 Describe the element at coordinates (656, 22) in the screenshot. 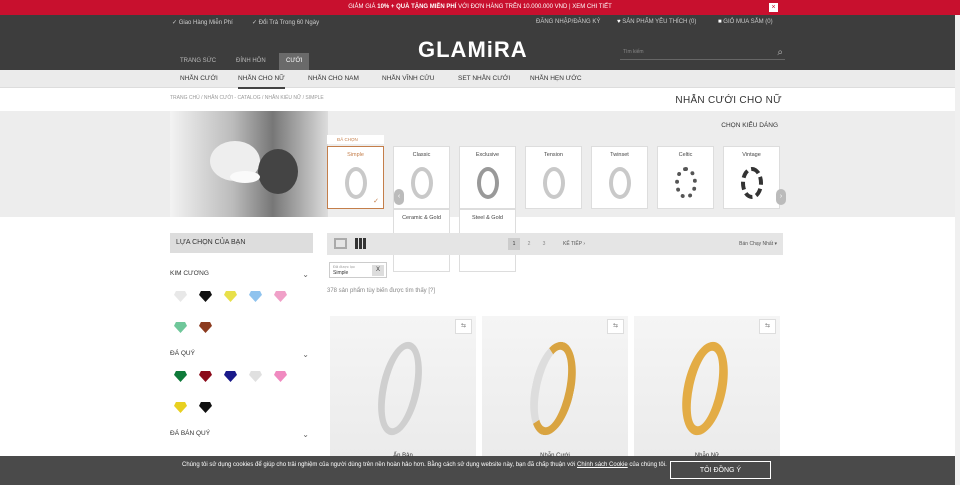

I see `wishlist-link: ♥ SẢN PHẨM YÊU THÍCH (0)` at that location.